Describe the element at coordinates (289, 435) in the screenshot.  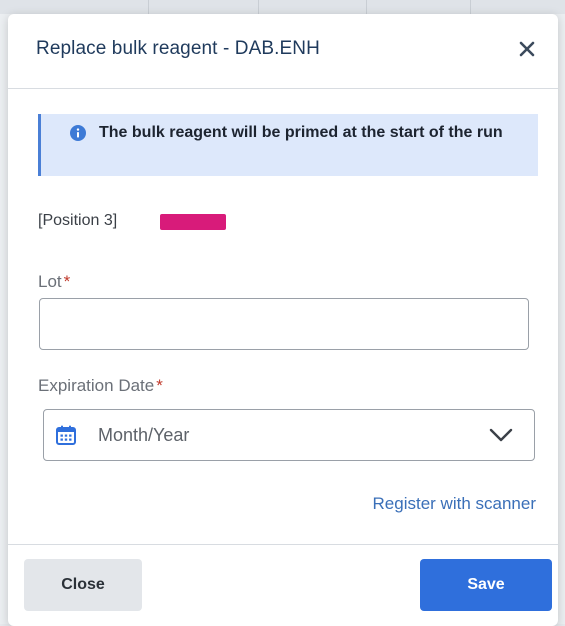
I see `expiration-date-select: Month/Year` at that location.